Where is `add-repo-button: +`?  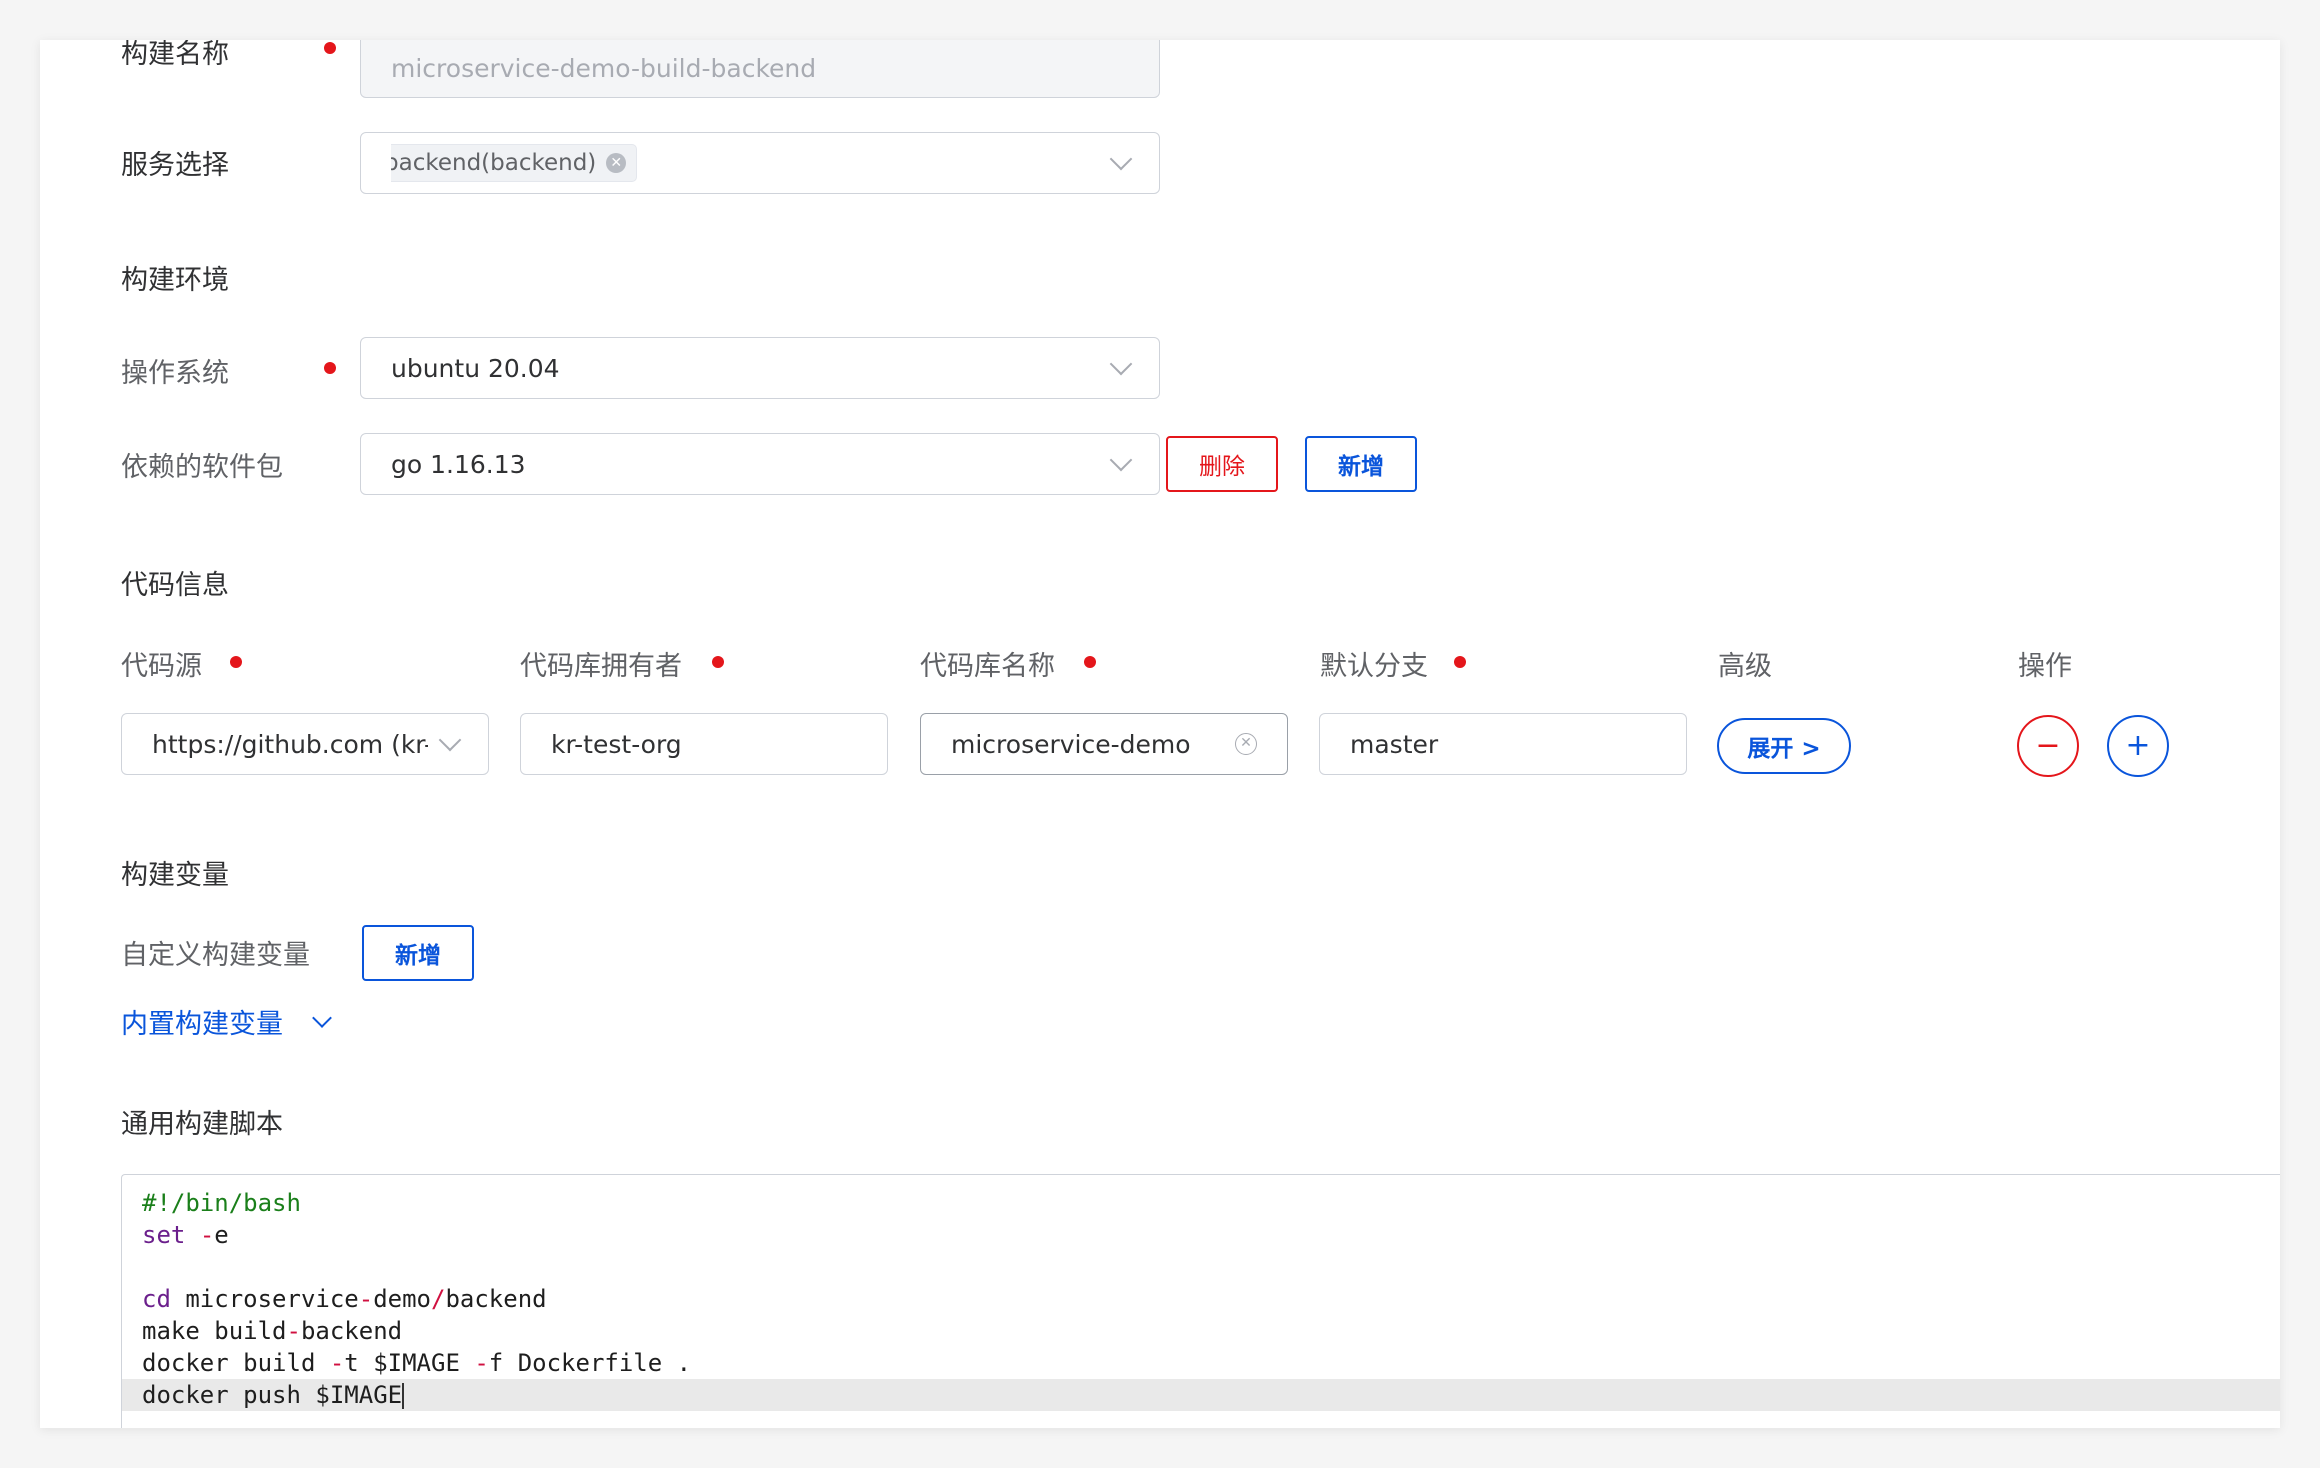 add-repo-button: + is located at coordinates (2138, 746).